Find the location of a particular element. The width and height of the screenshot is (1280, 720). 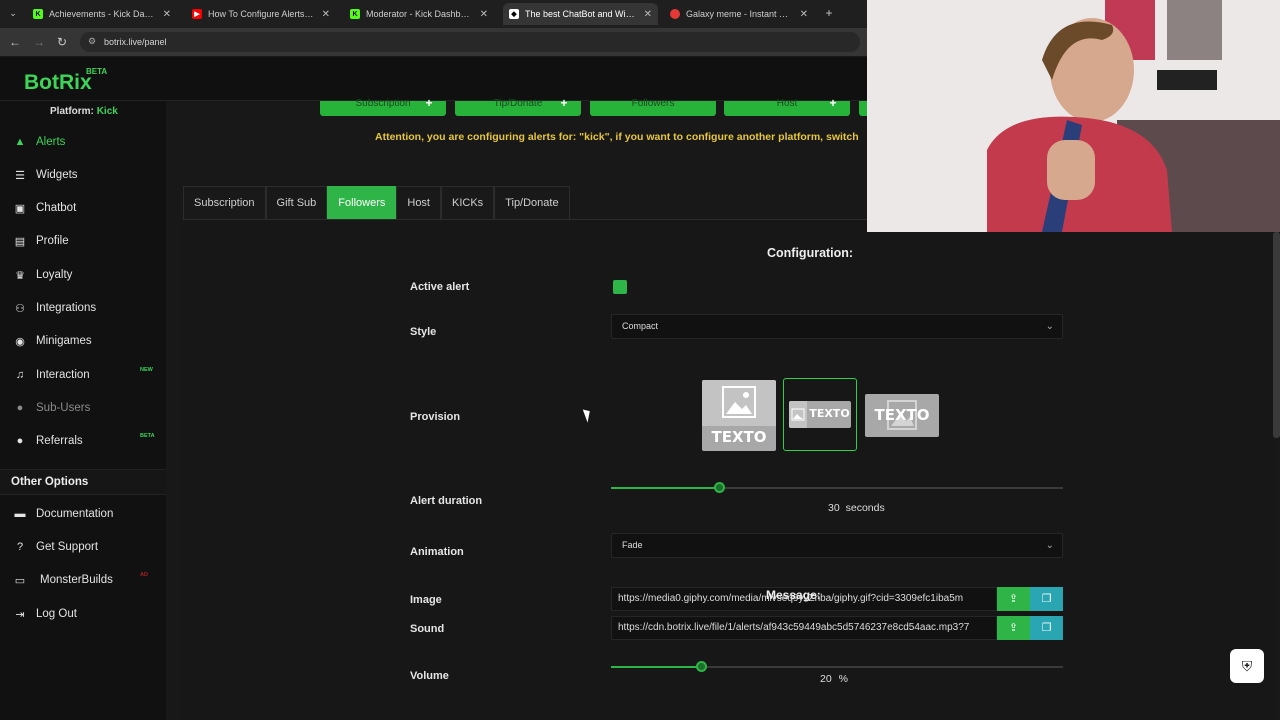

sidebar-item-label: Widgets is located at coordinates (57, 175).